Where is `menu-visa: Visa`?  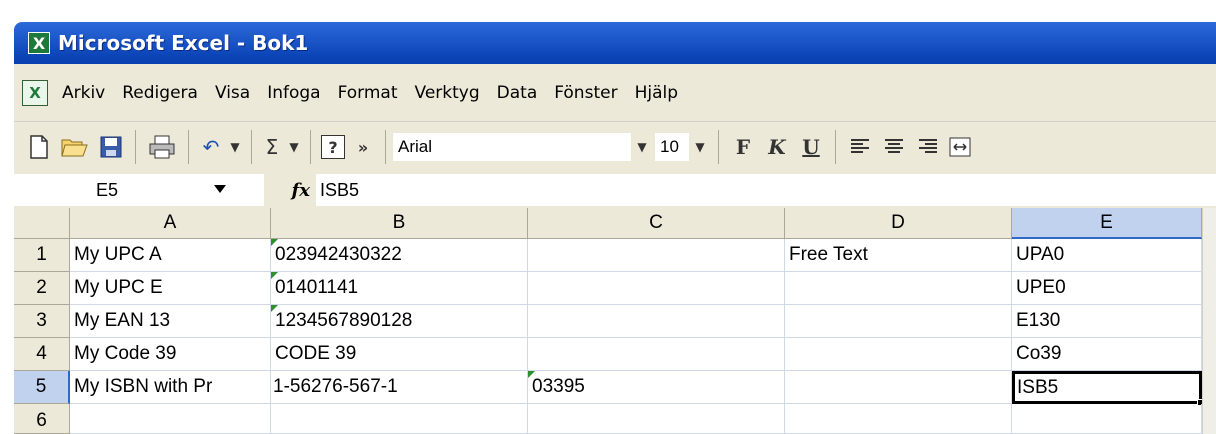 menu-visa: Visa is located at coordinates (232, 93).